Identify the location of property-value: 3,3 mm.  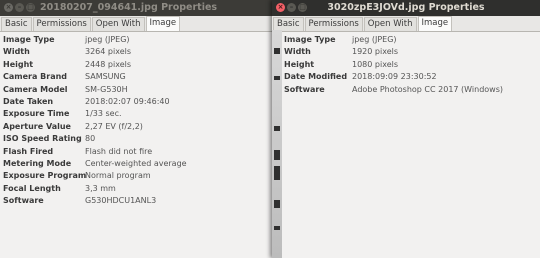
(100, 188).